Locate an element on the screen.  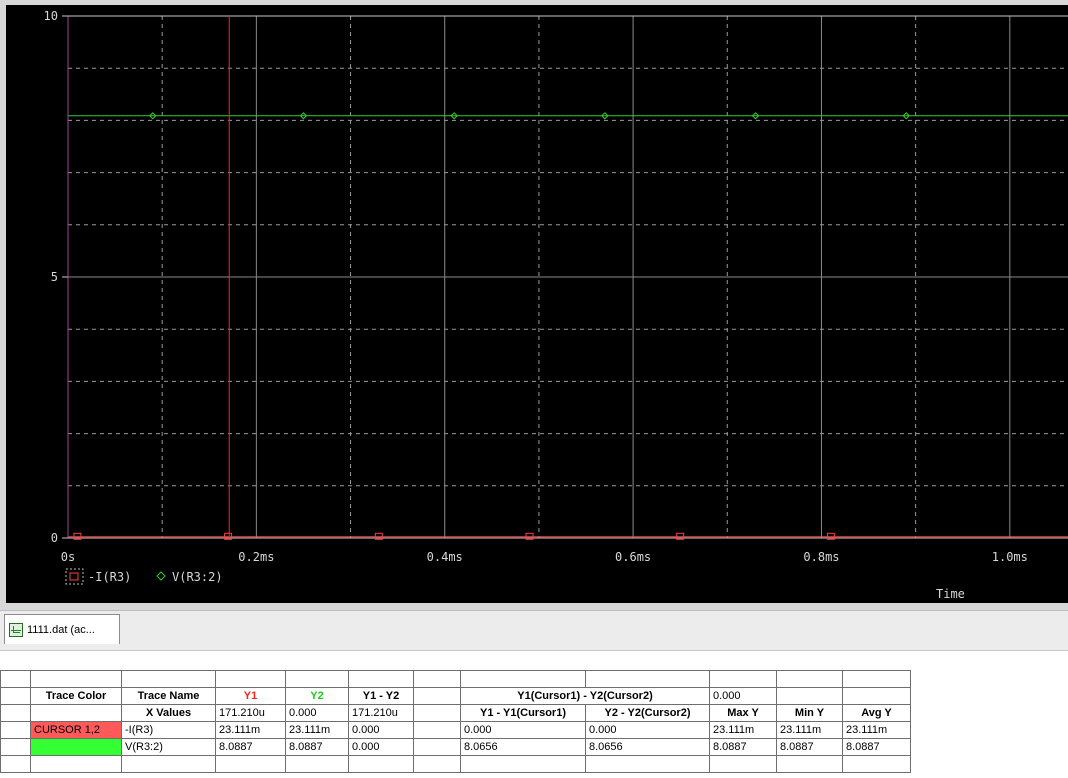
max-y-cell: 8.0887 is located at coordinates (743, 747).